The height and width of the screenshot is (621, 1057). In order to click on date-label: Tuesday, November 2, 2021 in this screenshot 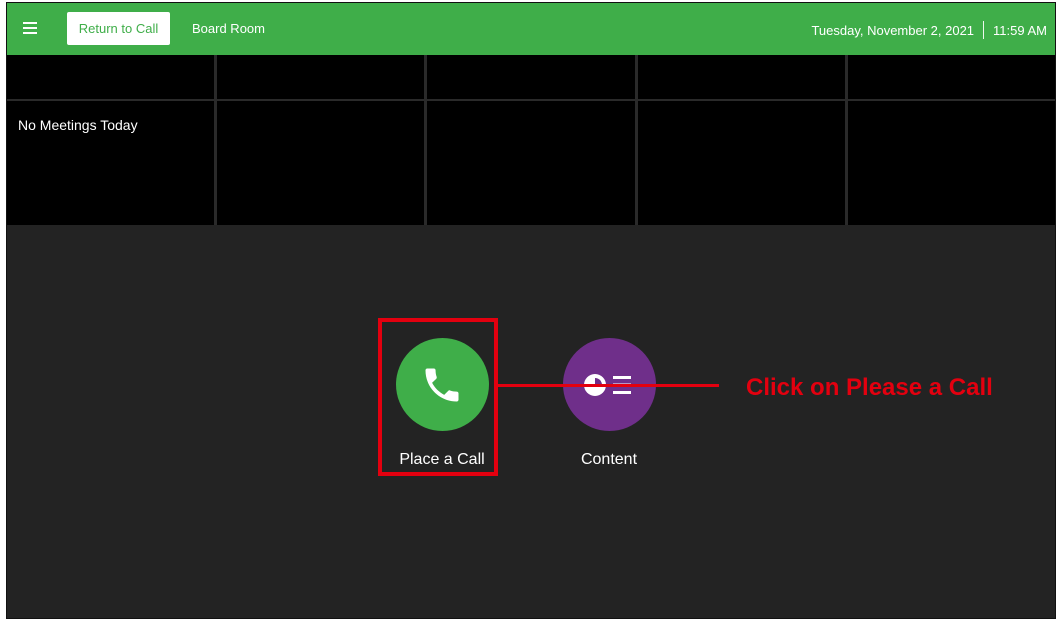, I will do `click(893, 30)`.